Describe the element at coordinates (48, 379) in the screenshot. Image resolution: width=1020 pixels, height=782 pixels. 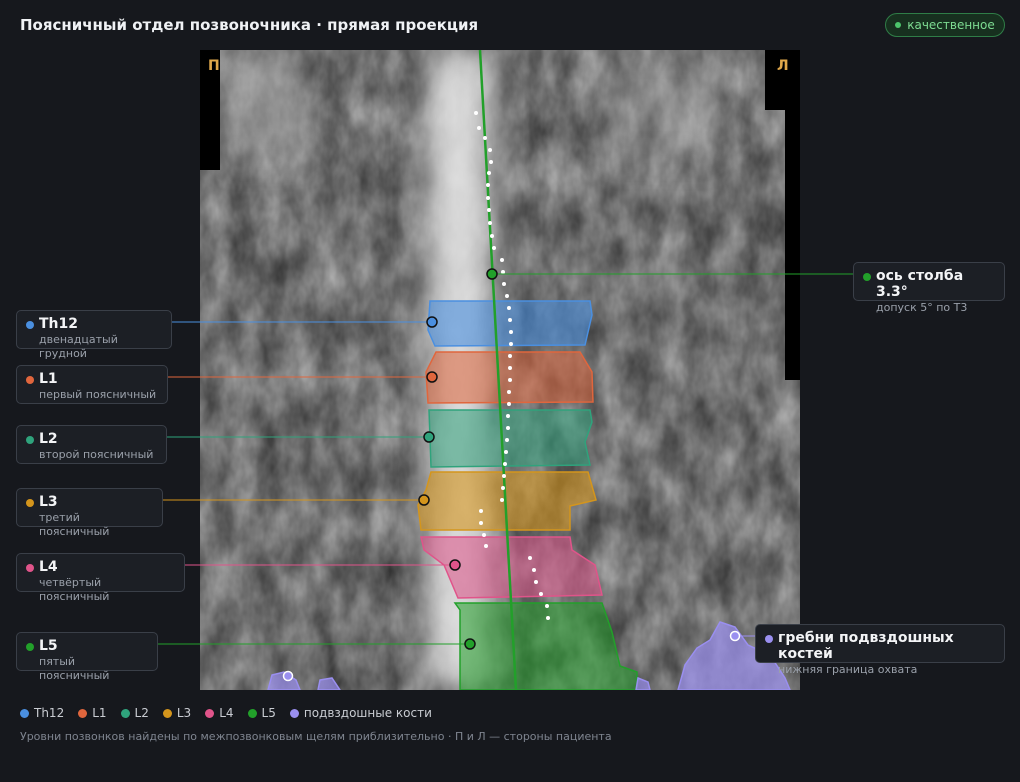
I see `callout-l1-label: L1` at that location.